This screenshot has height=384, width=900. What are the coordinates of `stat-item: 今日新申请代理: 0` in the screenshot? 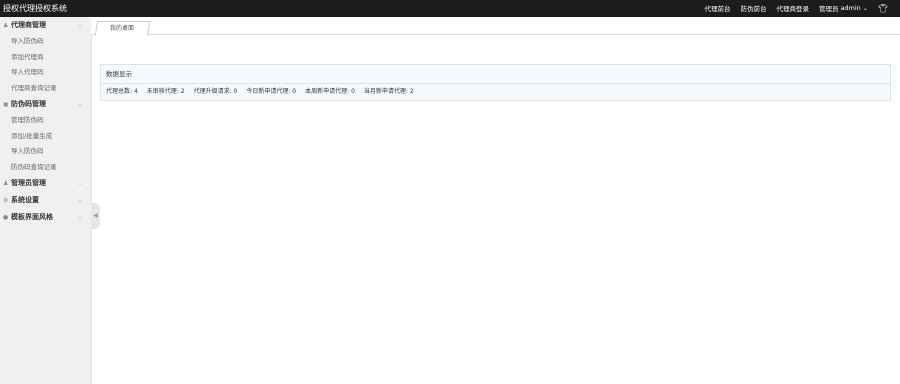 It's located at (271, 91).